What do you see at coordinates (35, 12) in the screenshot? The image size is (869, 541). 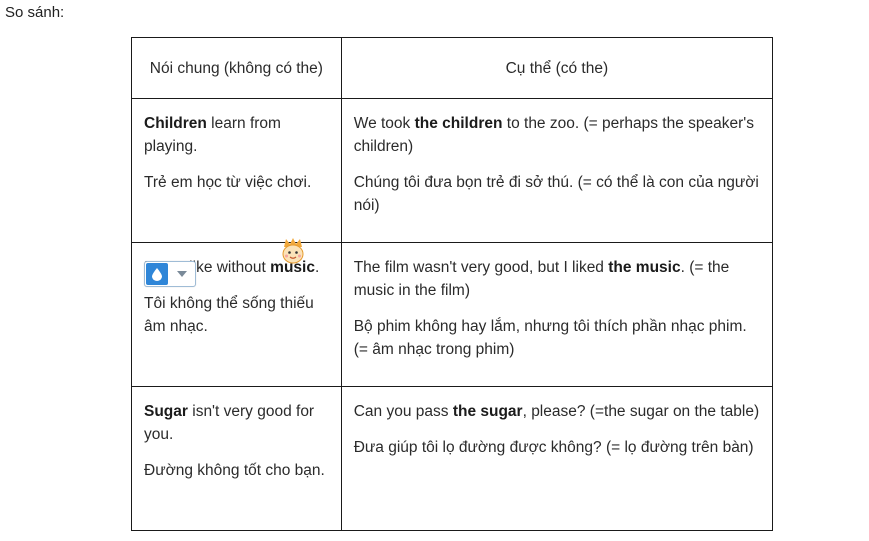 I see `intro-text: So sánh:` at bounding box center [35, 12].